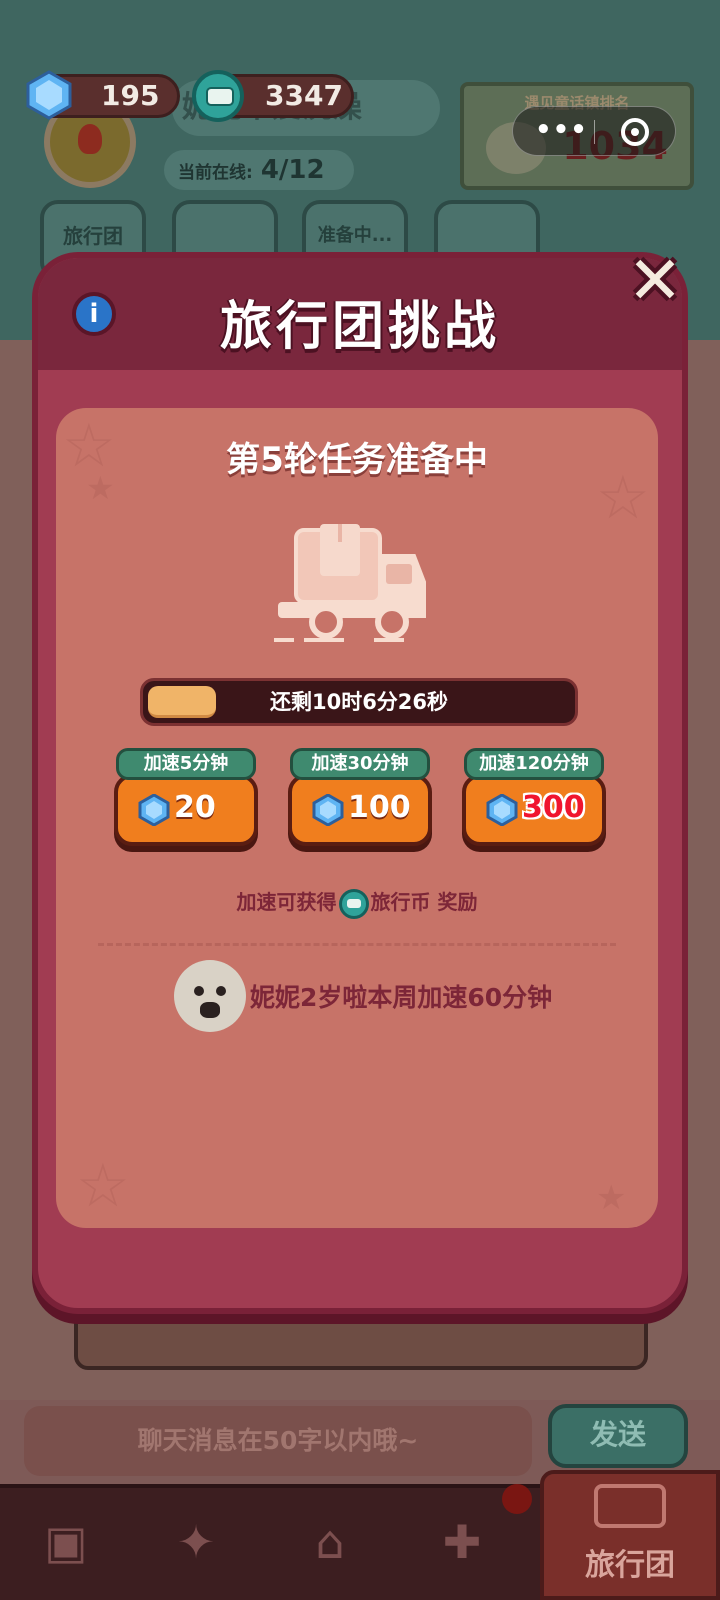 This screenshot has height=1600, width=720. What do you see at coordinates (286, 902) in the screenshot?
I see `reward-prefix: 加速可获得` at bounding box center [286, 902].